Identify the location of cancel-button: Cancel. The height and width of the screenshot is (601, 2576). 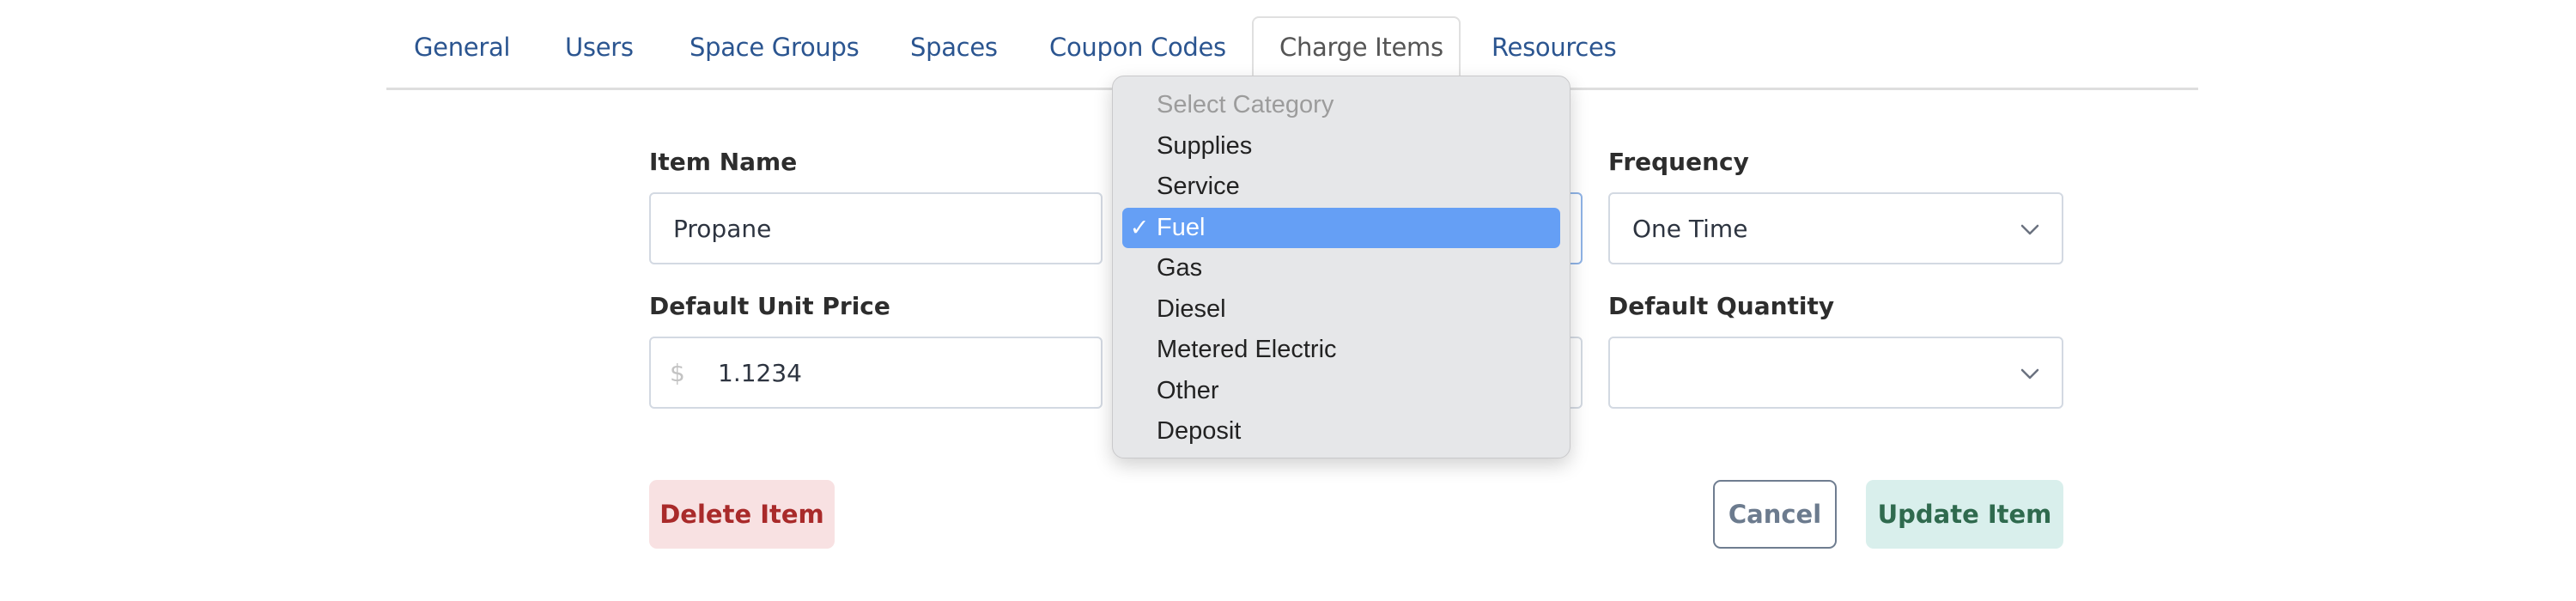
(1775, 514).